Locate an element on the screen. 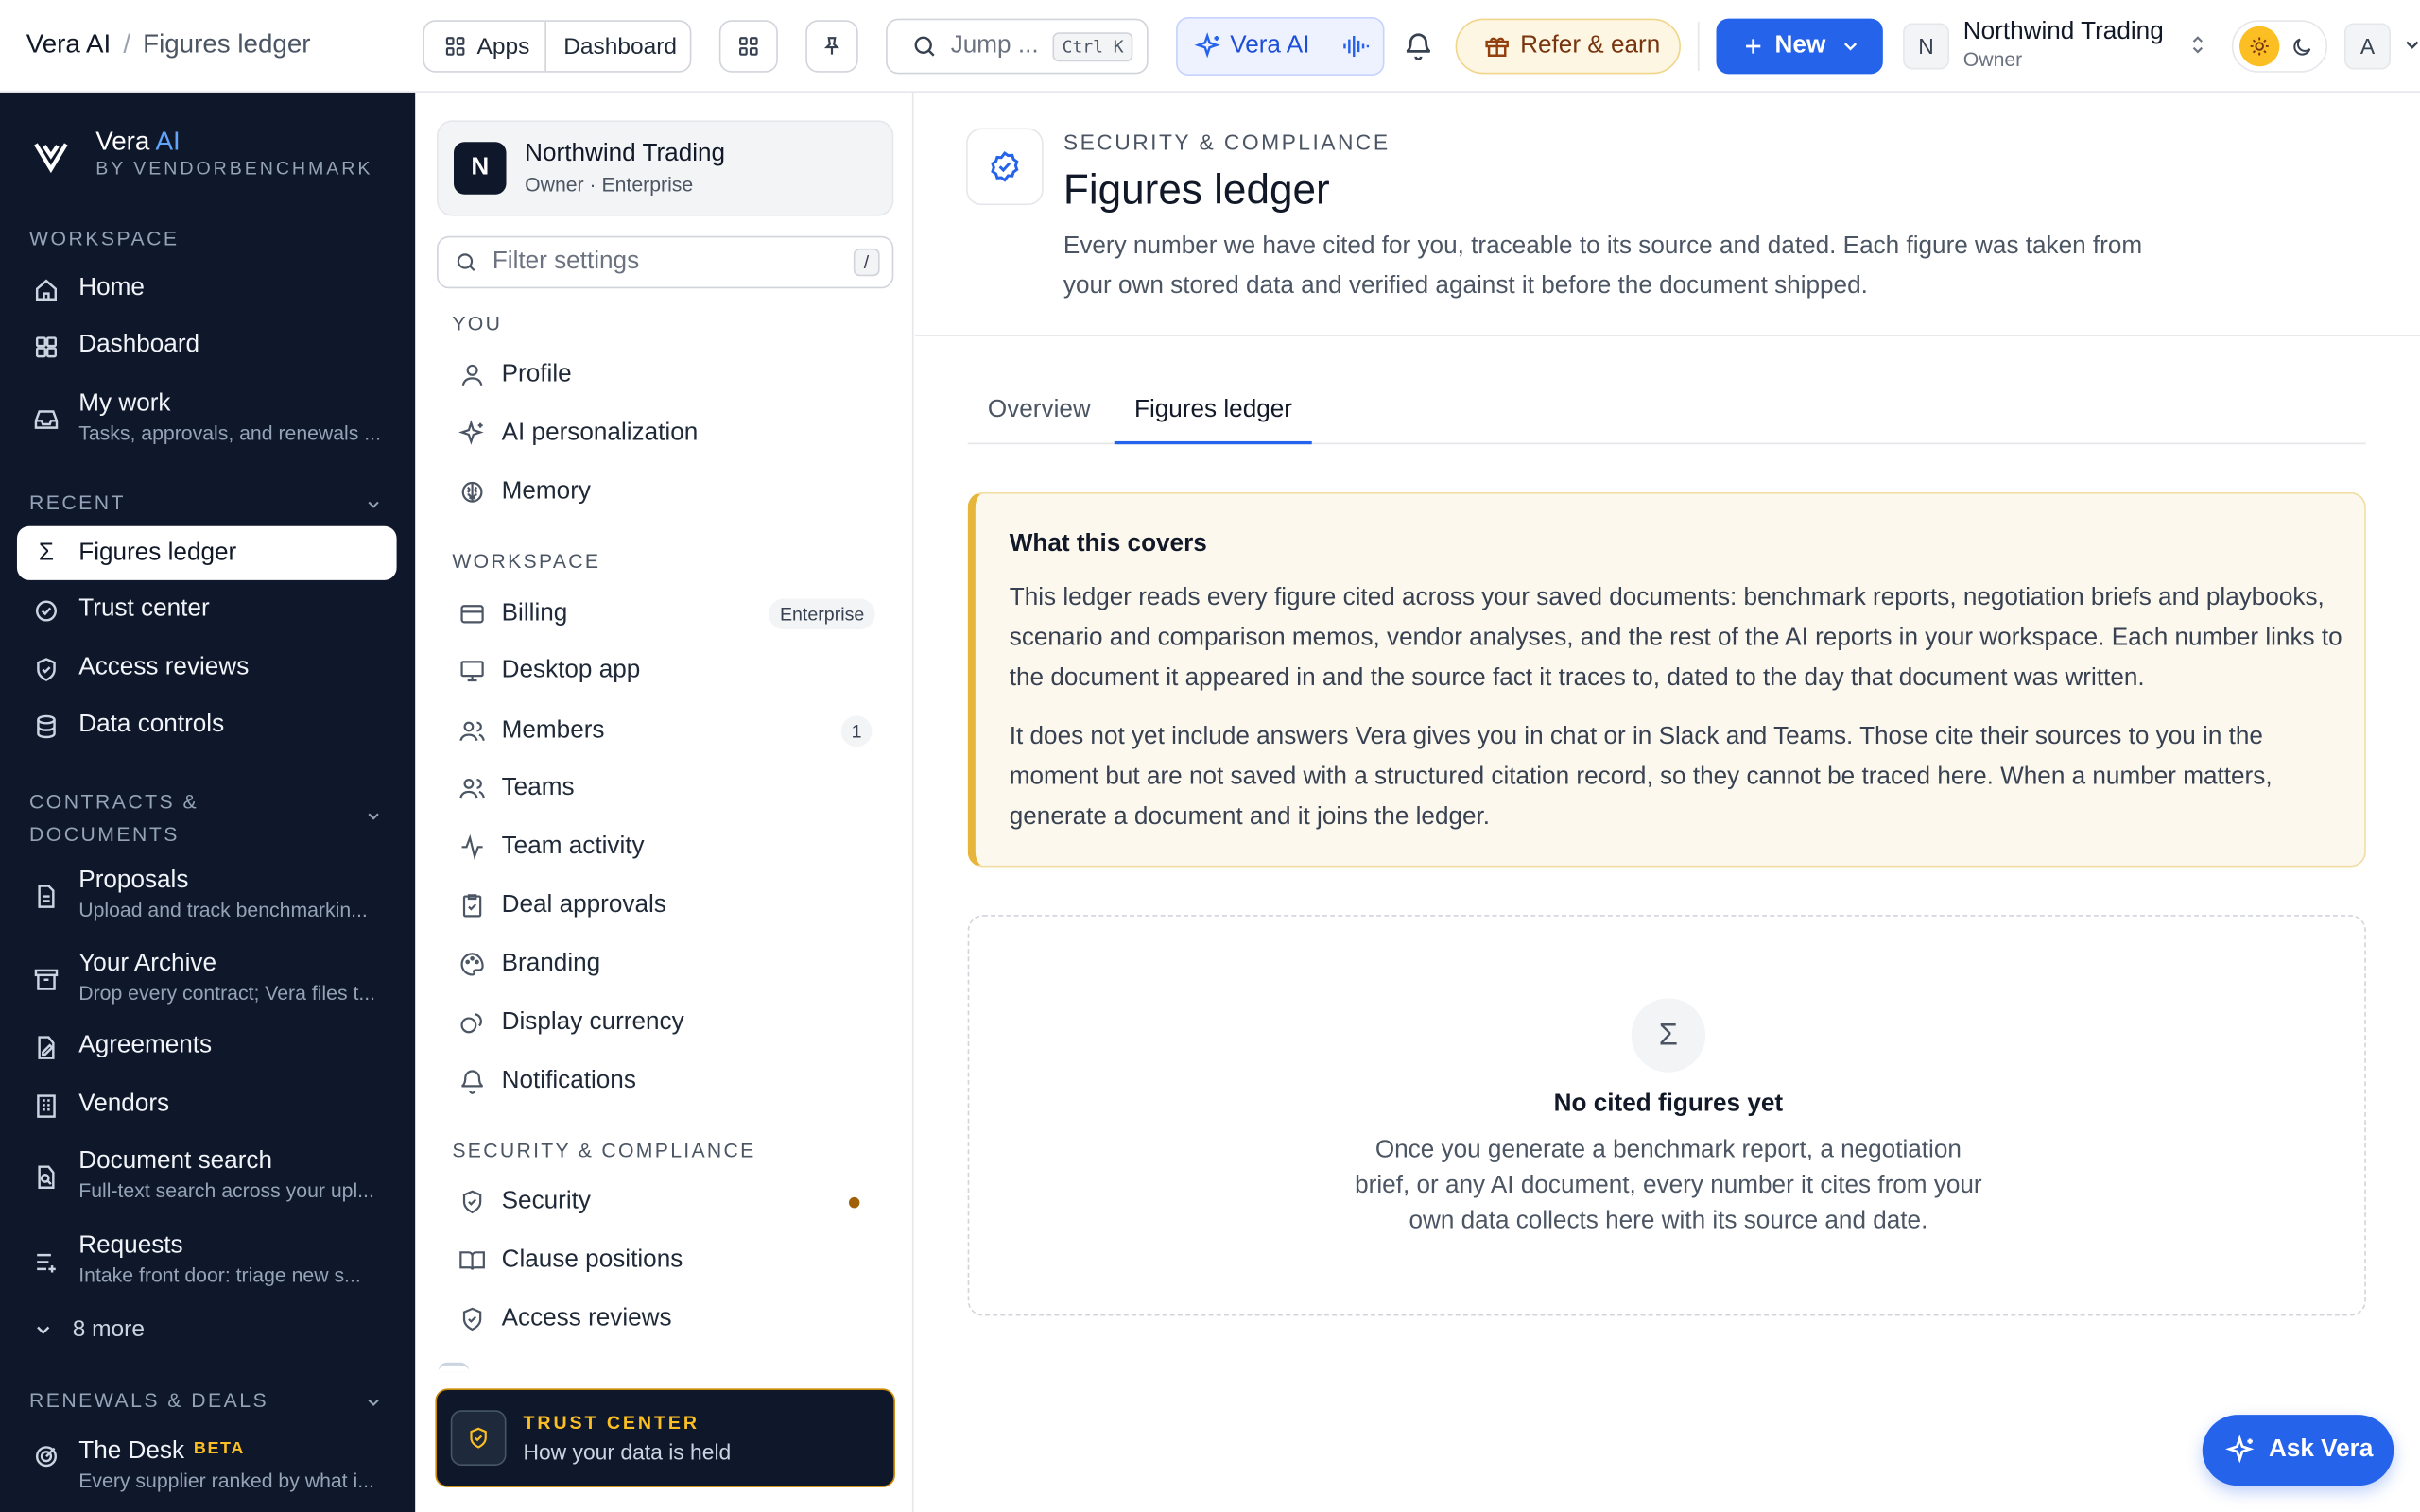 This screenshot has width=2420, height=1512. vera-logo-icon is located at coordinates (51, 158).